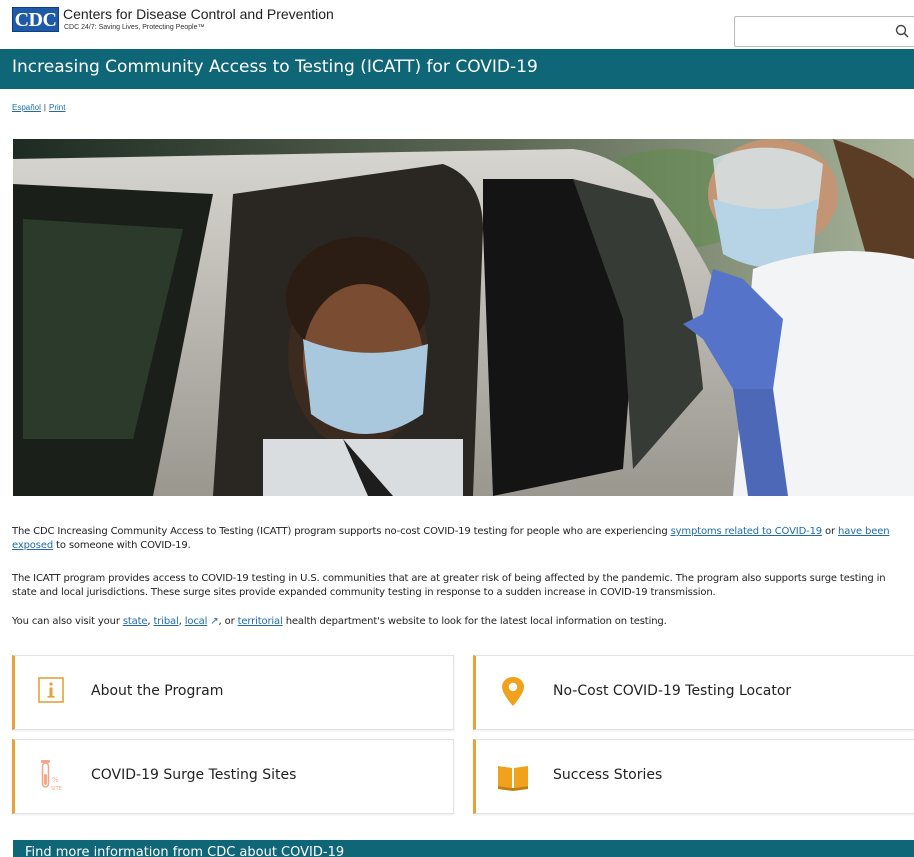 The height and width of the screenshot is (857, 914). What do you see at coordinates (165, 621) in the screenshot?
I see `tribal-link: tribal` at bounding box center [165, 621].